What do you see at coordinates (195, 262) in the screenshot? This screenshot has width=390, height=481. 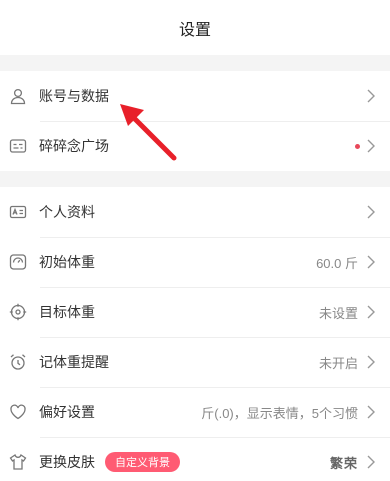 I see `settings-item-initial-weight: 初始体重 60.0 斤` at bounding box center [195, 262].